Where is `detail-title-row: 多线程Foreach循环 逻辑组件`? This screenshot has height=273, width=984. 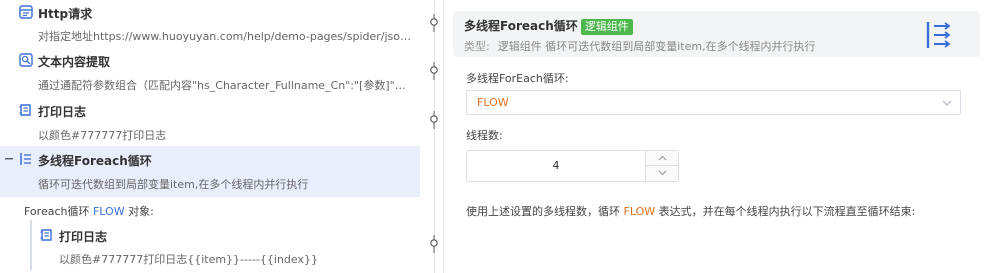
detail-title-row: 多线程Foreach循环 逻辑组件 is located at coordinates (548, 26).